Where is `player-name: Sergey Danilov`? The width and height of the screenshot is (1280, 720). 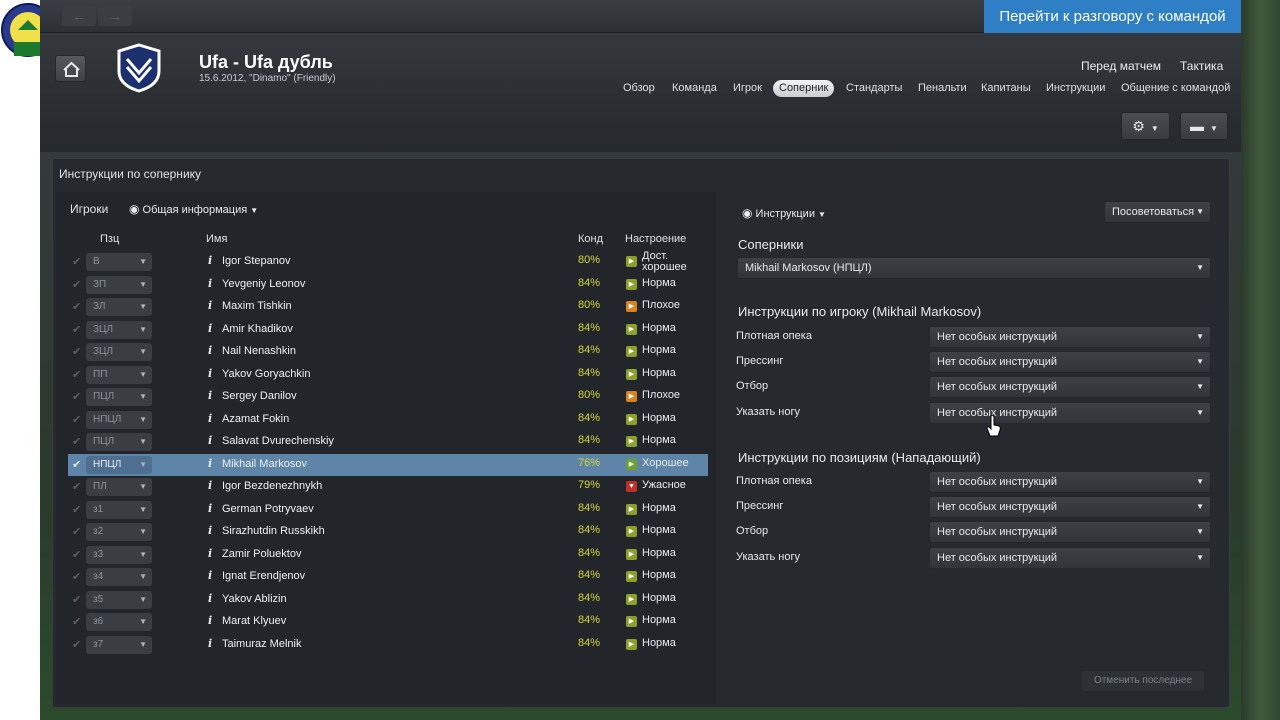
player-name: Sergey Danilov is located at coordinates (259, 396).